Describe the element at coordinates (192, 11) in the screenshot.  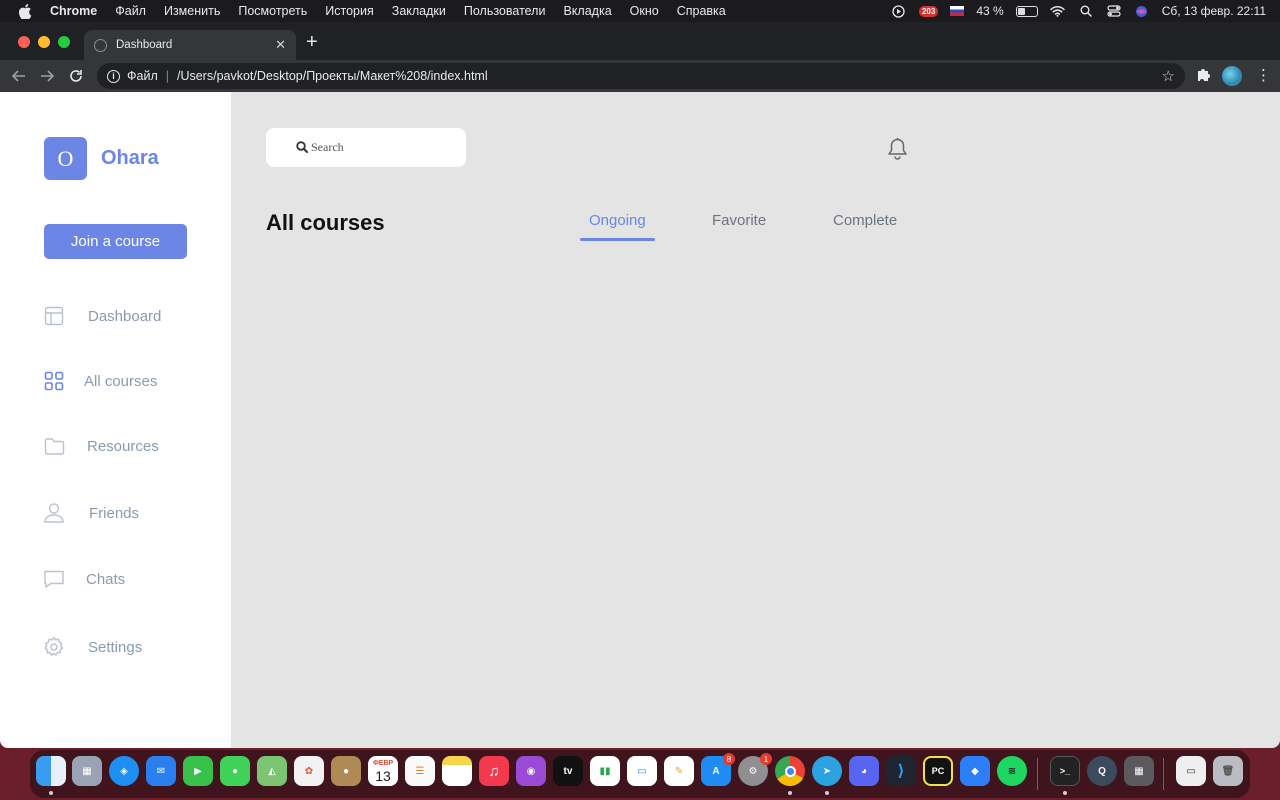
I see `menu-edit: Изменить` at that location.